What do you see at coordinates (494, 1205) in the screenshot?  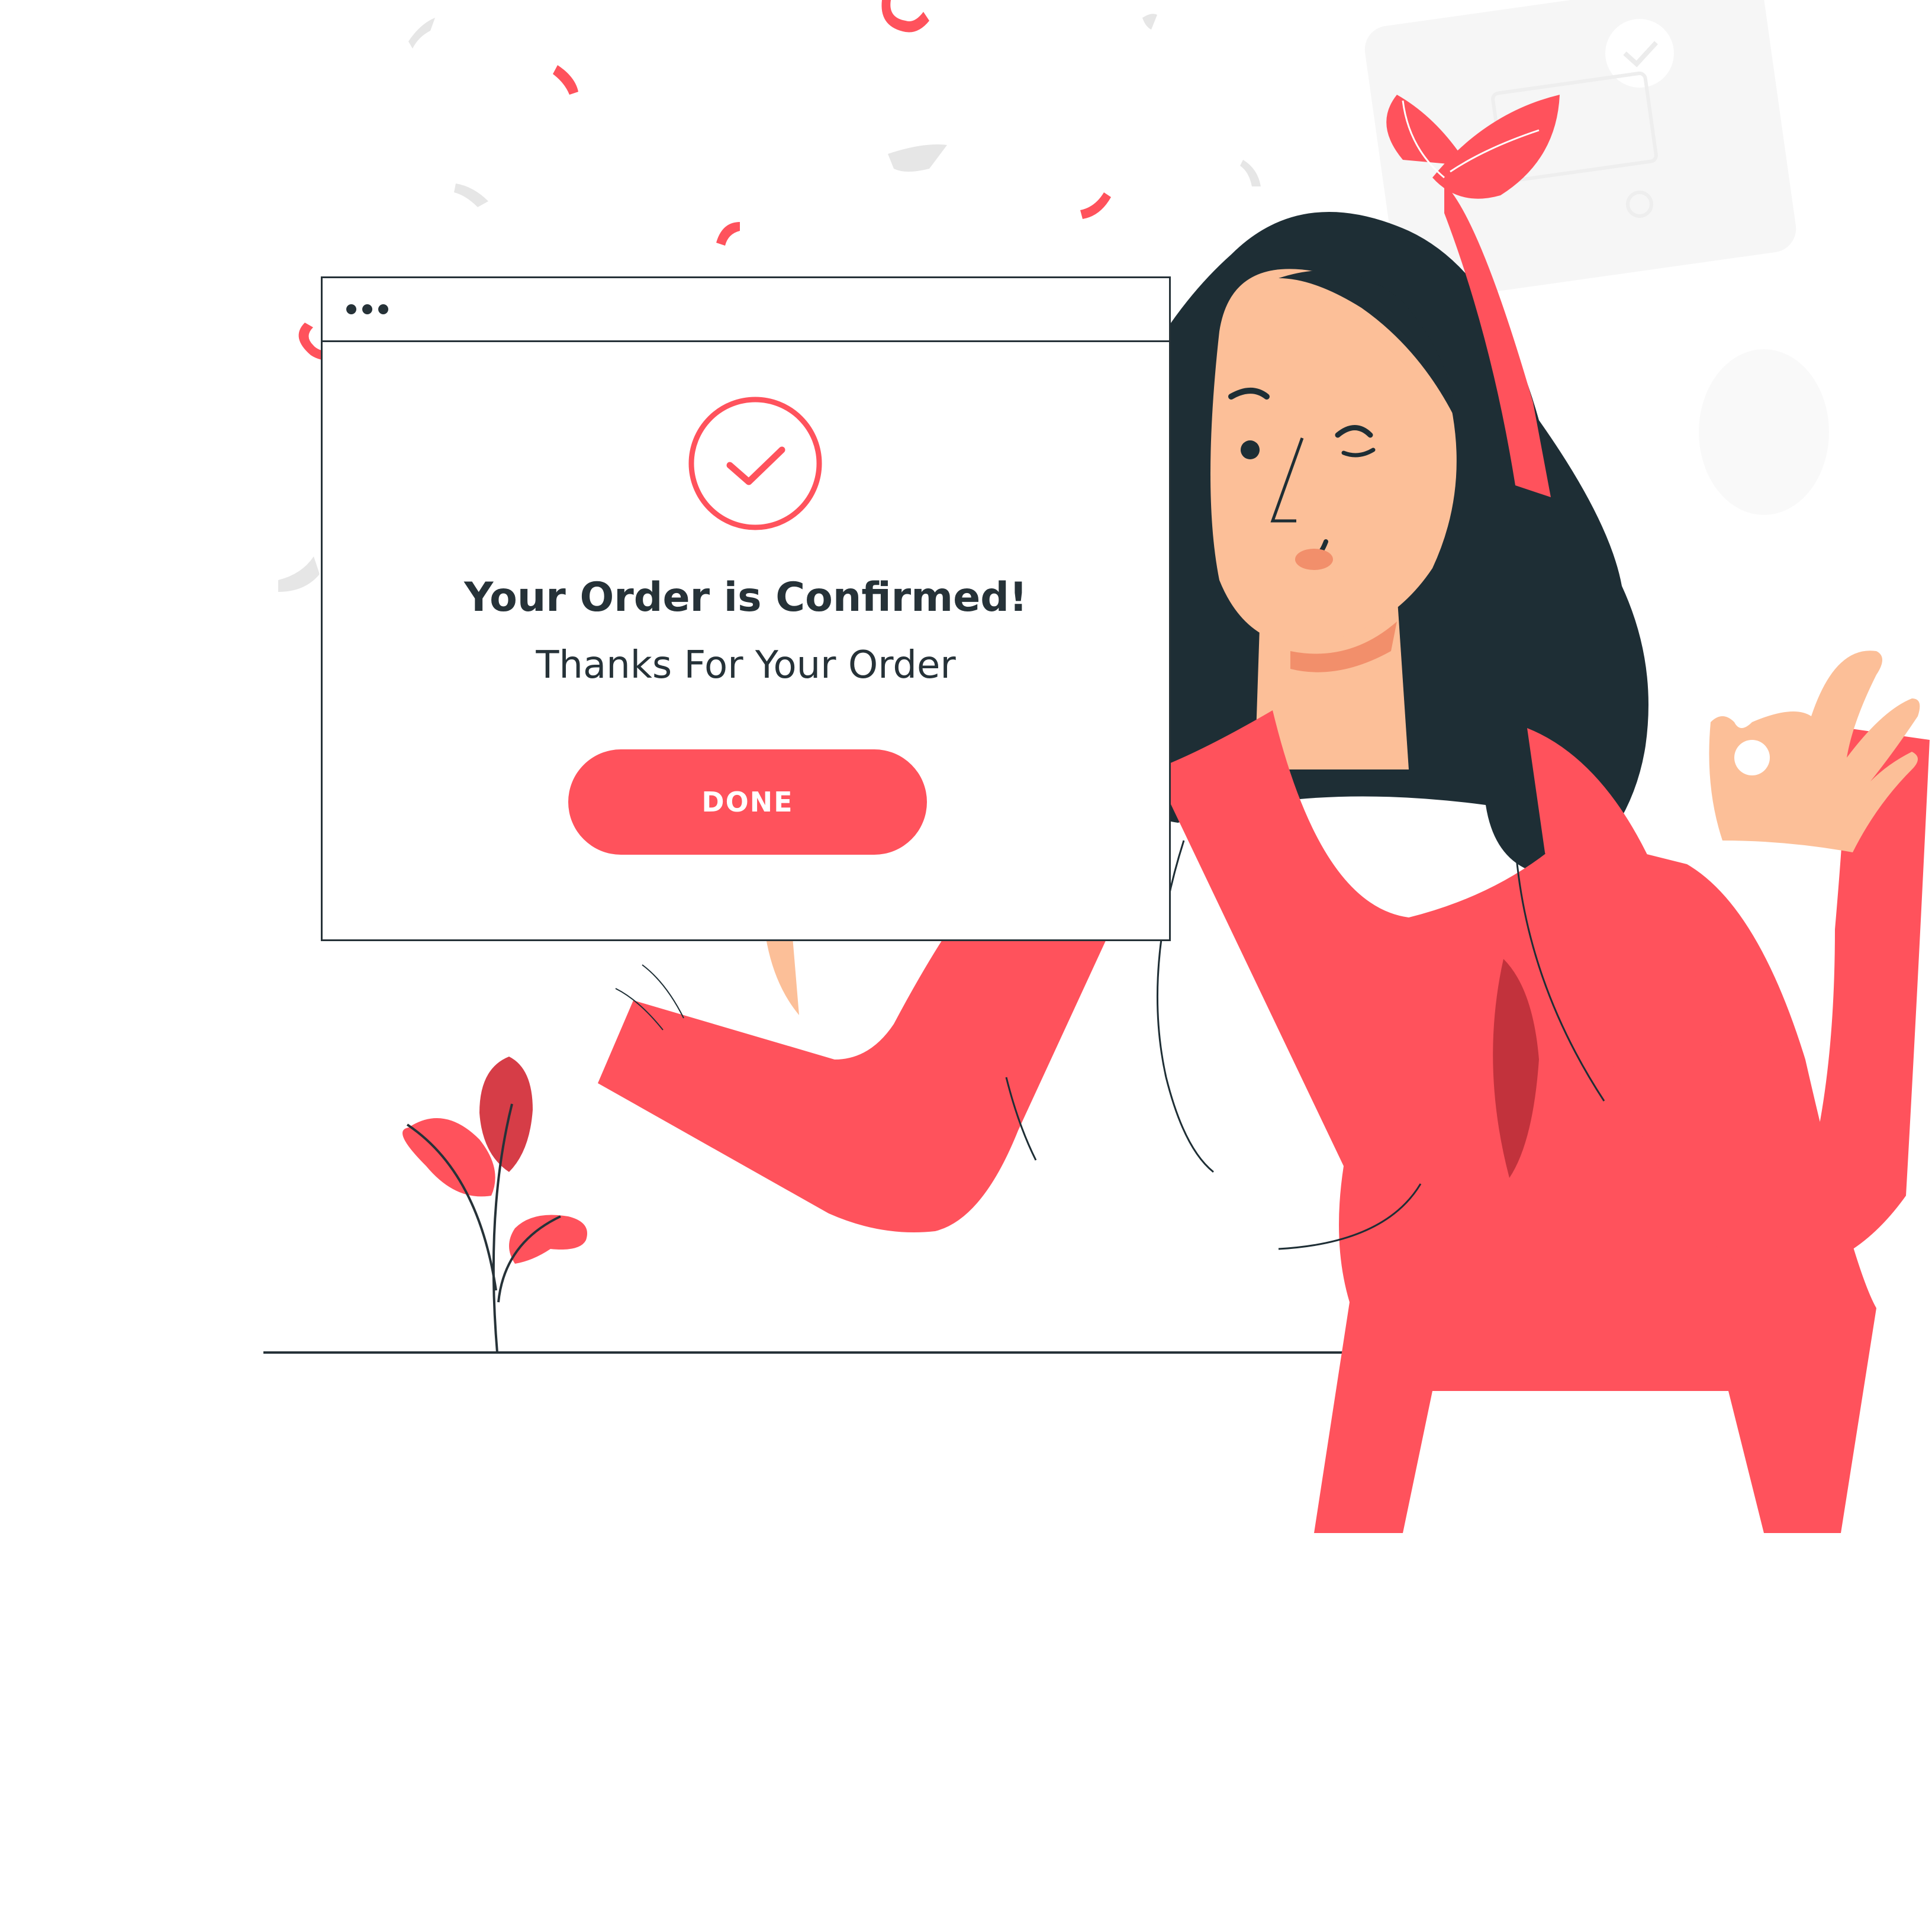 I see `plant-illustration` at bounding box center [494, 1205].